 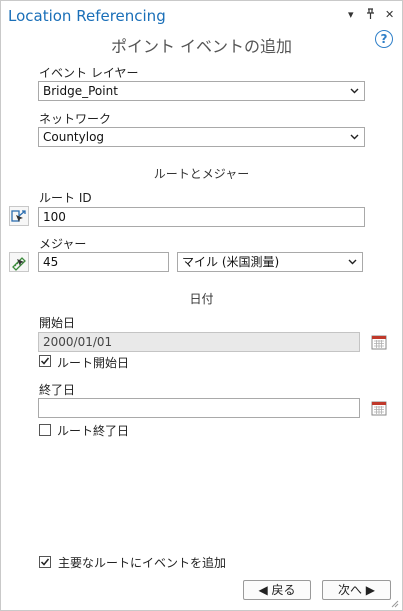 I want to click on close-icon: ✕, so click(x=389, y=14).